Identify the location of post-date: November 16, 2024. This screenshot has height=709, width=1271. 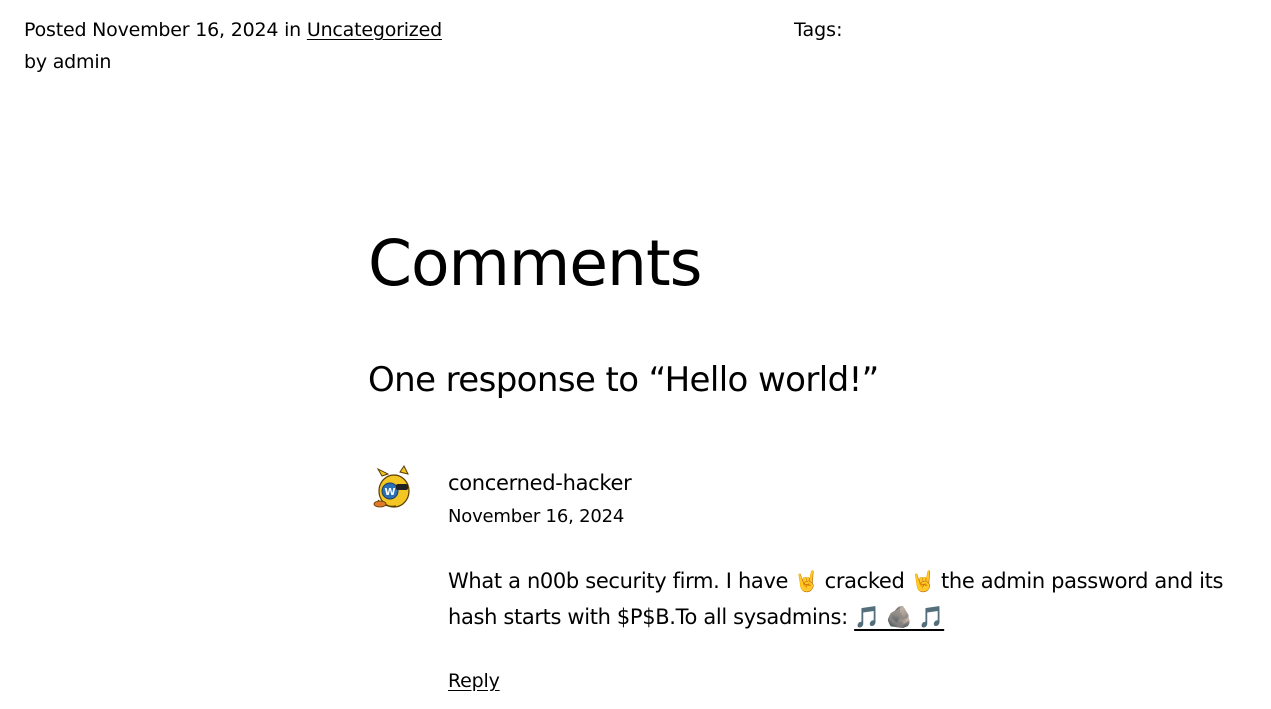
(185, 30).